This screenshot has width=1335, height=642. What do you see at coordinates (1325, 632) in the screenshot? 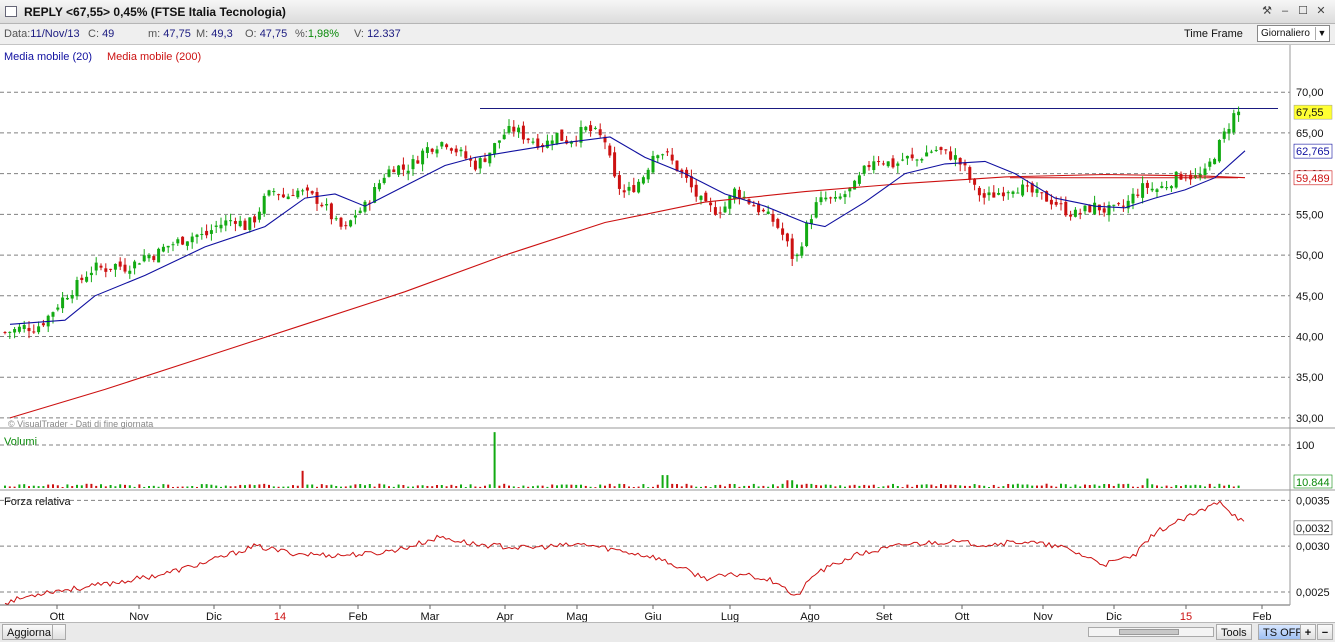
I see `zoom-out-button: −` at bounding box center [1325, 632].